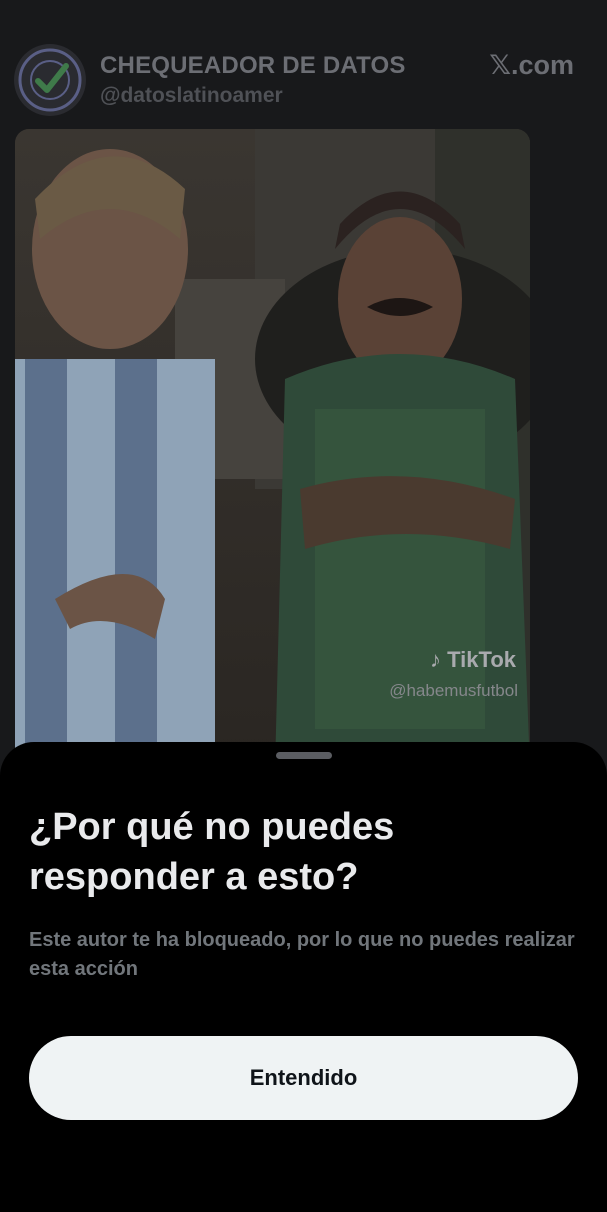 The image size is (607, 1212). I want to click on checked-stamp-icon, so click(50, 80).